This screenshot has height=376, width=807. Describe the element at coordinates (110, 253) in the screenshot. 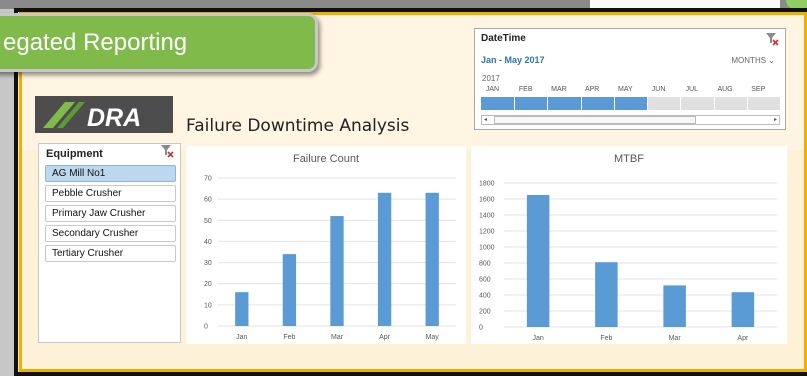

I see `slicer-item-tertiary-crusher: Tertiary Crusher` at that location.